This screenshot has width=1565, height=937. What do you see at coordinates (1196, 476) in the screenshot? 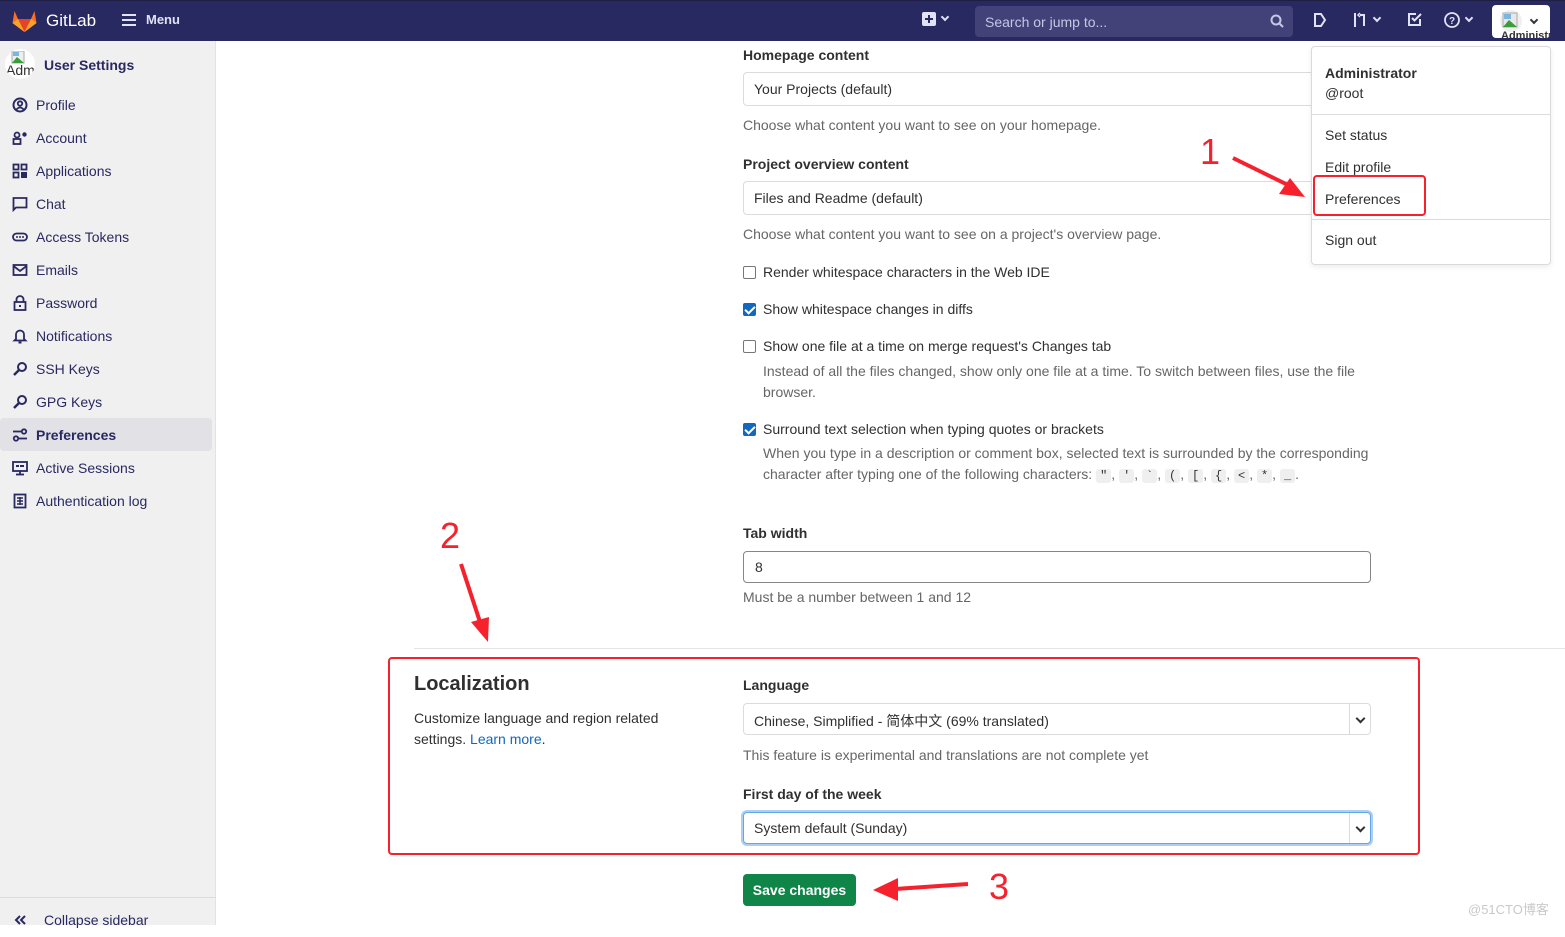
I see `char-code: [` at bounding box center [1196, 476].